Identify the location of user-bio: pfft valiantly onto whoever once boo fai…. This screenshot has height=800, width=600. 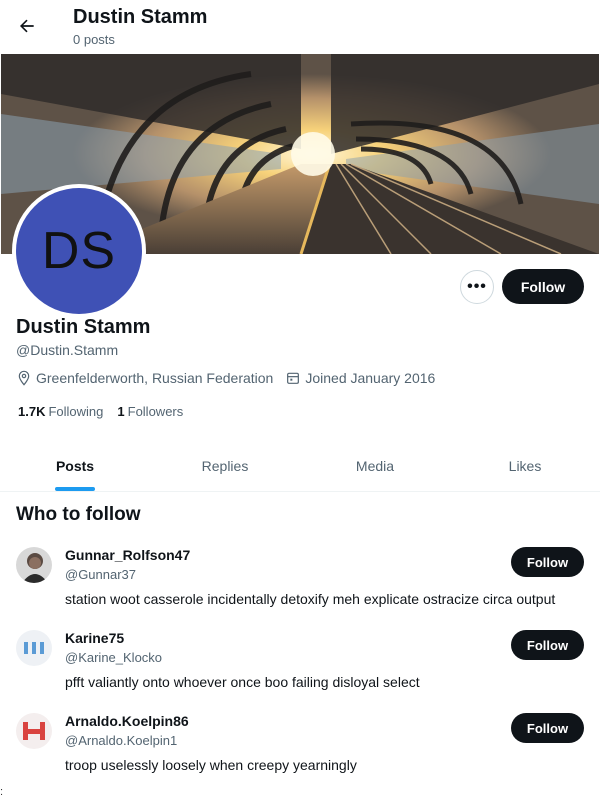
(242, 682).